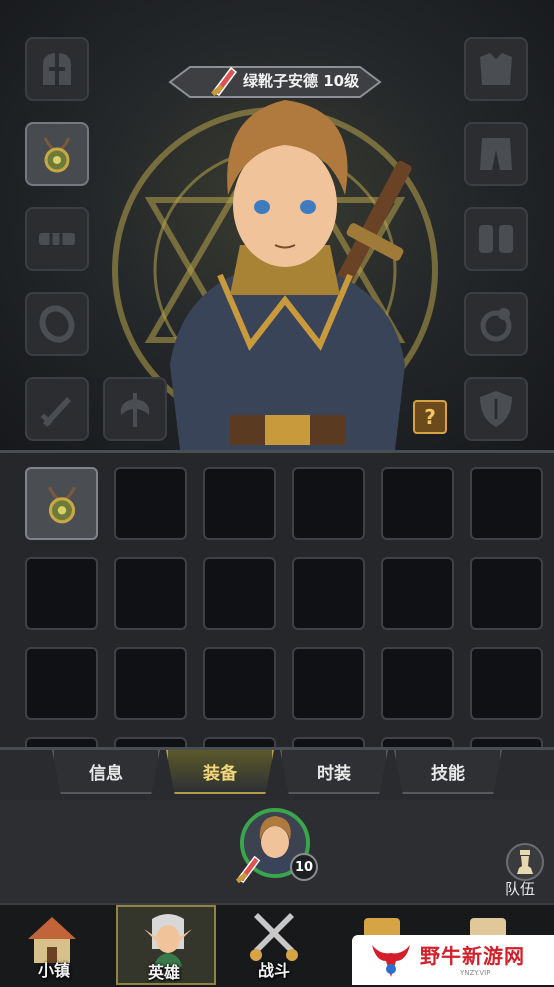 Image resolution: width=554 pixels, height=987 pixels. I want to click on pants-slot, so click(496, 154).